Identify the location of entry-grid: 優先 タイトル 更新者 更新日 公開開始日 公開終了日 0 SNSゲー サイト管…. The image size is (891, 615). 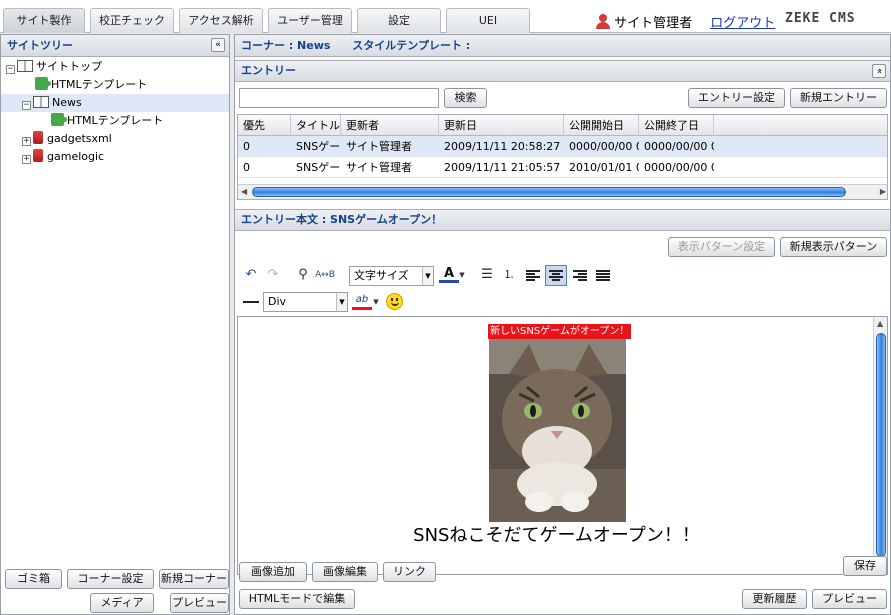
(562, 157).